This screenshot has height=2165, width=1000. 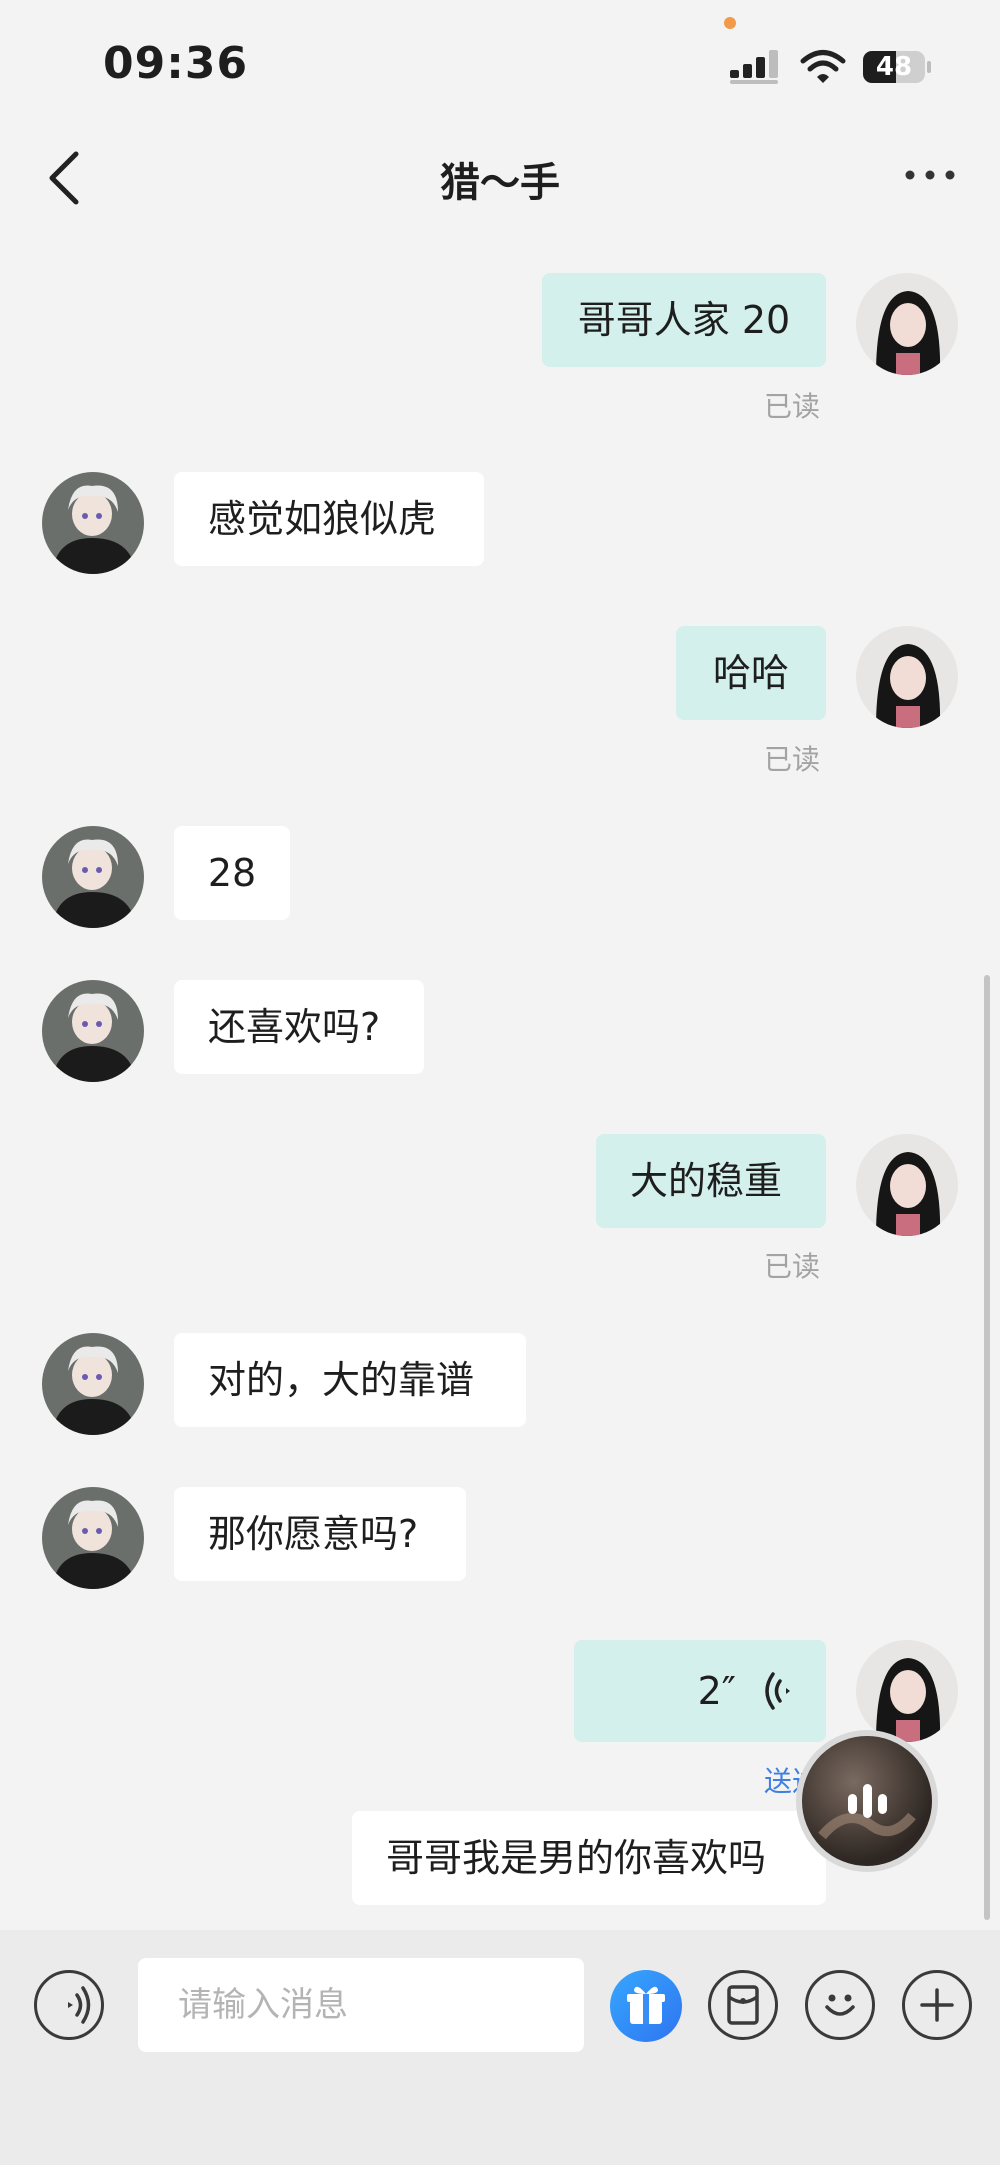 I want to click on message-bubble-me: 哥哥我是男的你喜欢吗, so click(x=589, y=1858).